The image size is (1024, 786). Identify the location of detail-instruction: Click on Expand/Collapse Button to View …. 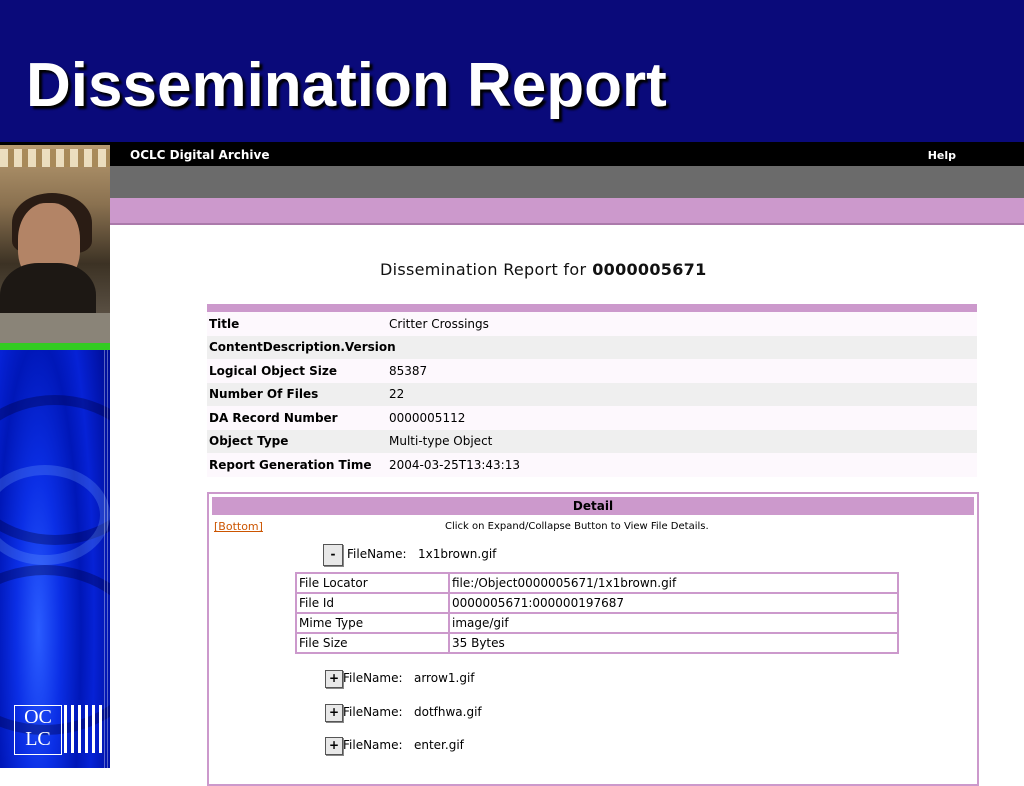
(577, 526).